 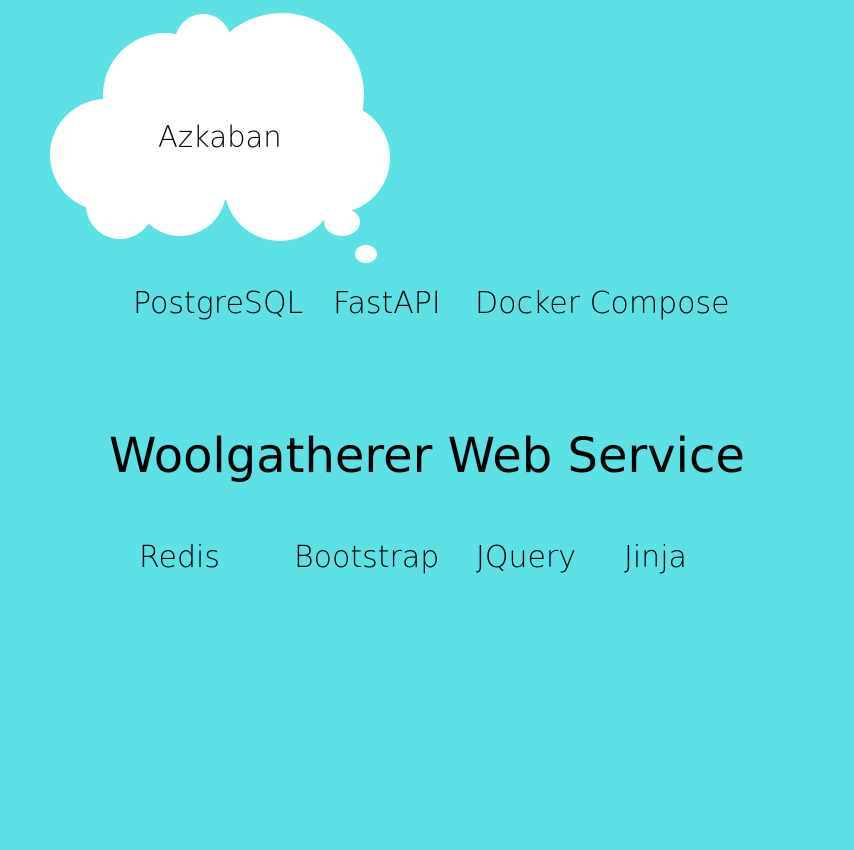 I want to click on diagram-title: Woolgatherer Web Service, so click(x=427, y=456).